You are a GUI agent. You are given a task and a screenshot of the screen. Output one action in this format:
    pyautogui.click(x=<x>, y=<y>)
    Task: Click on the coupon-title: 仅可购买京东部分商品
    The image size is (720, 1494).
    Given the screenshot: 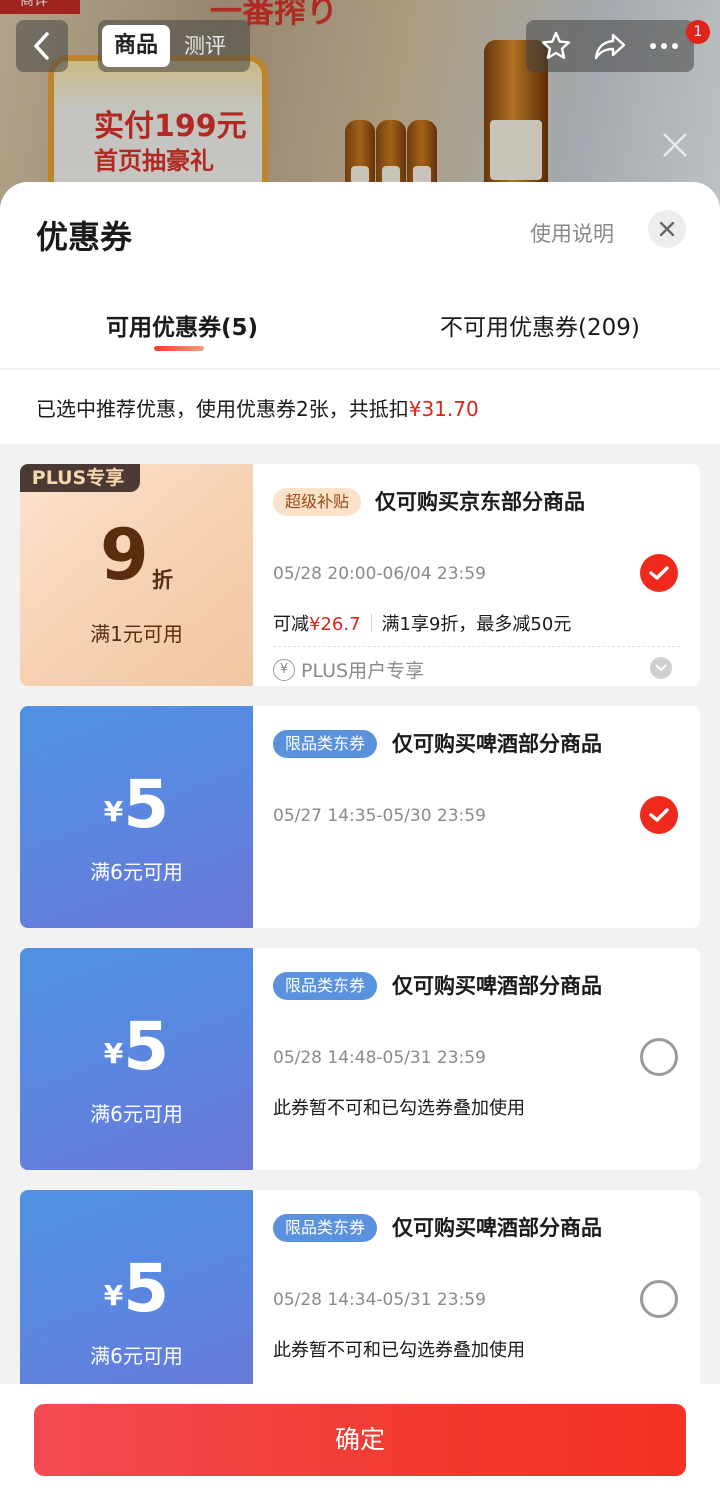 What is the action you would take?
    pyautogui.click(x=480, y=502)
    